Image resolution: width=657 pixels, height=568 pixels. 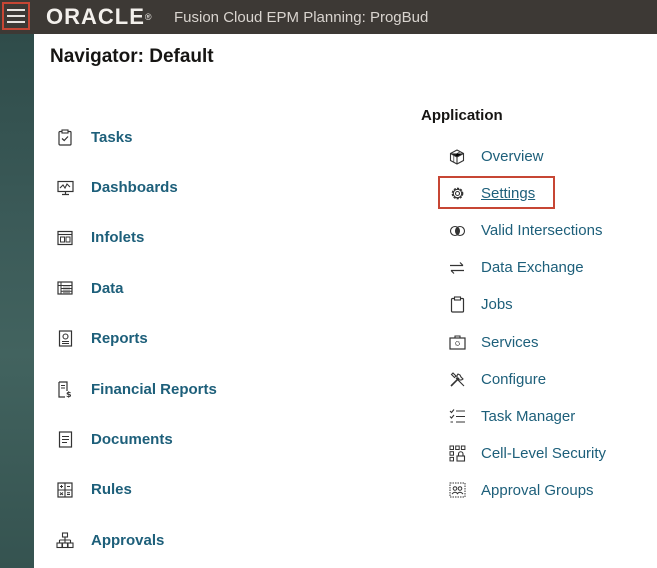 I want to click on nav-item-tasks: Tasks, so click(x=136, y=137).